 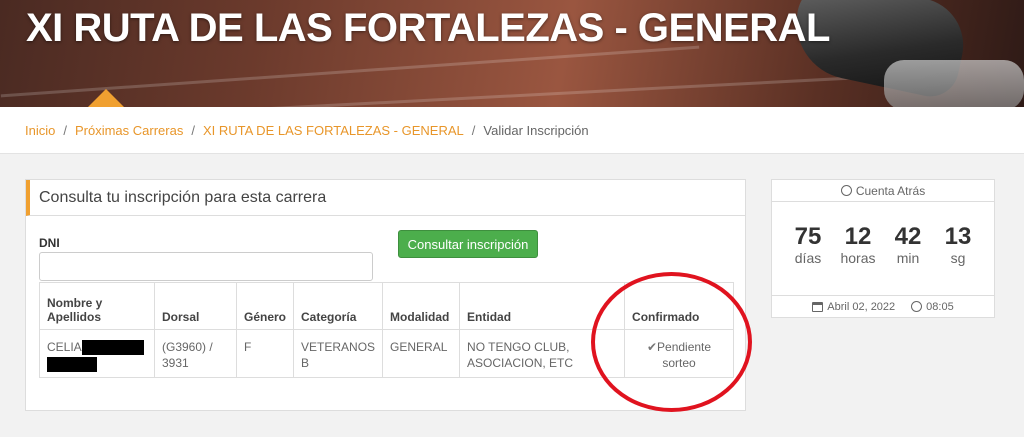 I want to click on countdown-title: Cuenta Atrás, so click(x=890, y=190).